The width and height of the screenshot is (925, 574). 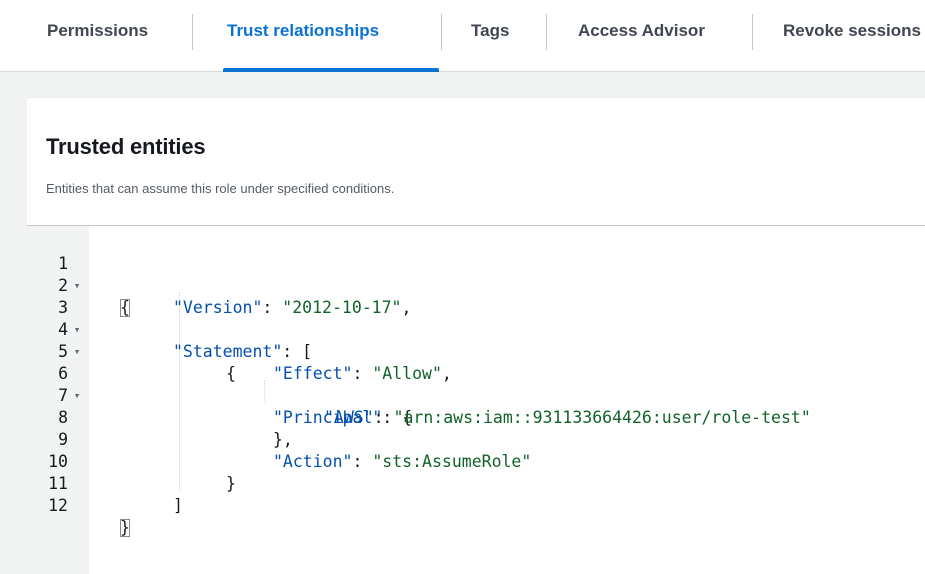 I want to click on code-text: "Statement": [, so click(x=242, y=352).